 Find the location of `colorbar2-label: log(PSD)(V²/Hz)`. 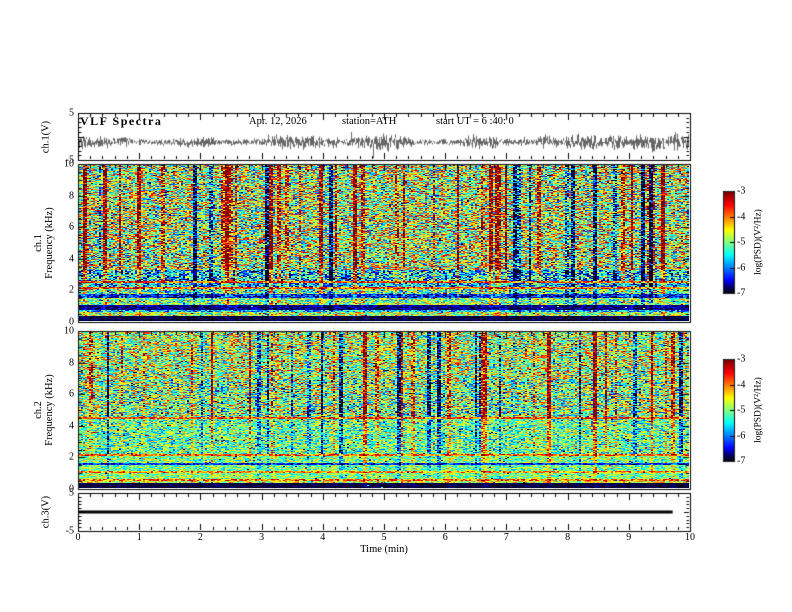

colorbar2-label: log(PSD)(V²/Hz) is located at coordinates (758, 410).